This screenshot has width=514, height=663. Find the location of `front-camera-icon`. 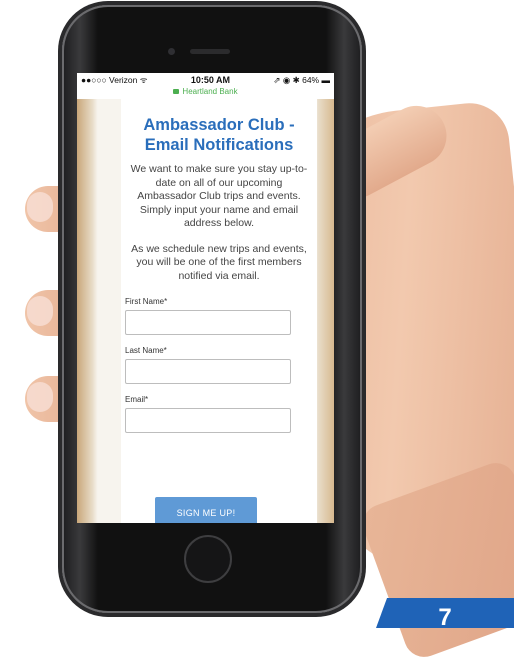

front-camera-icon is located at coordinates (171, 51).